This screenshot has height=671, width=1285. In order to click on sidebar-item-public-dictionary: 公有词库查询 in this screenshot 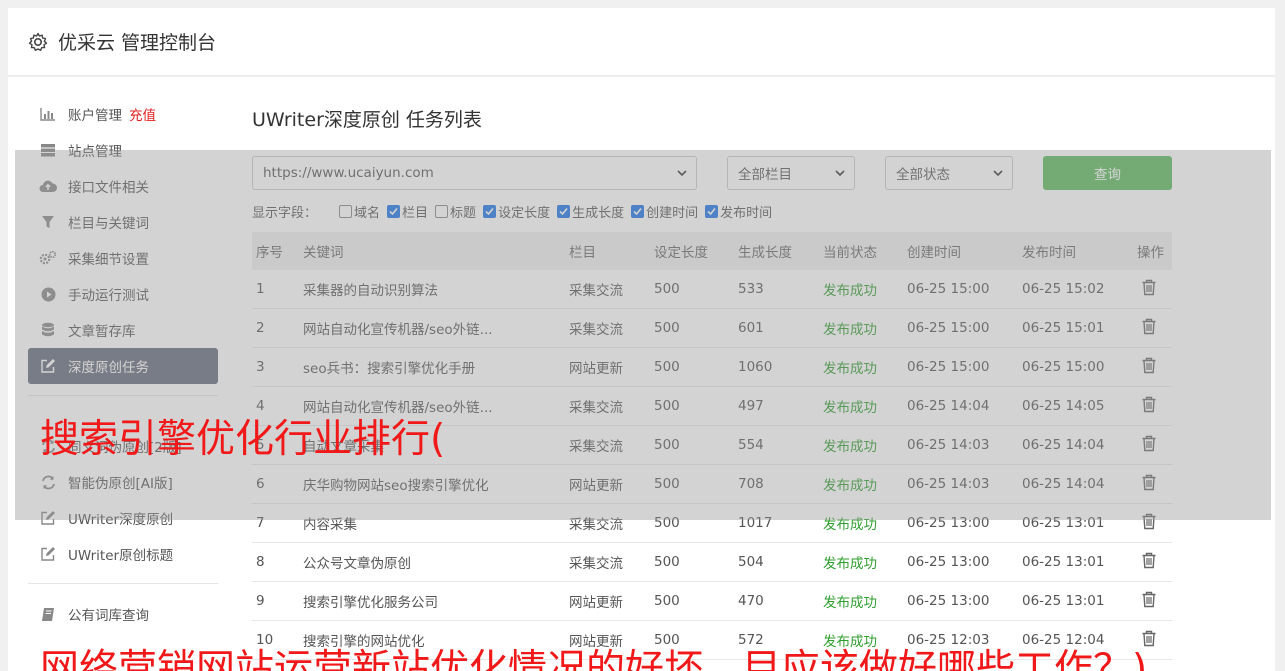, I will do `click(123, 614)`.